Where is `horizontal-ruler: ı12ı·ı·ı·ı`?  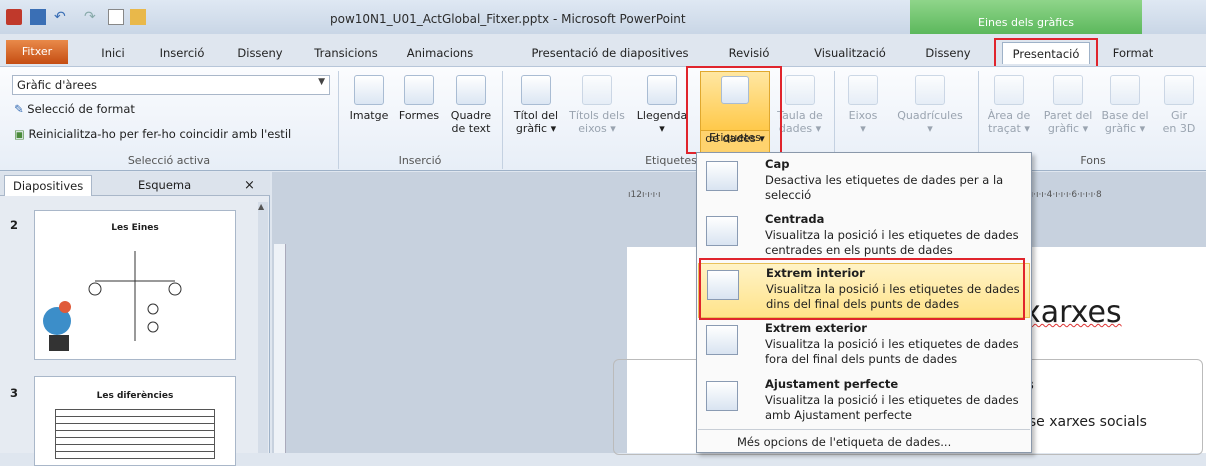 horizontal-ruler: ı12ı·ı·ı·ı is located at coordinates (644, 195).